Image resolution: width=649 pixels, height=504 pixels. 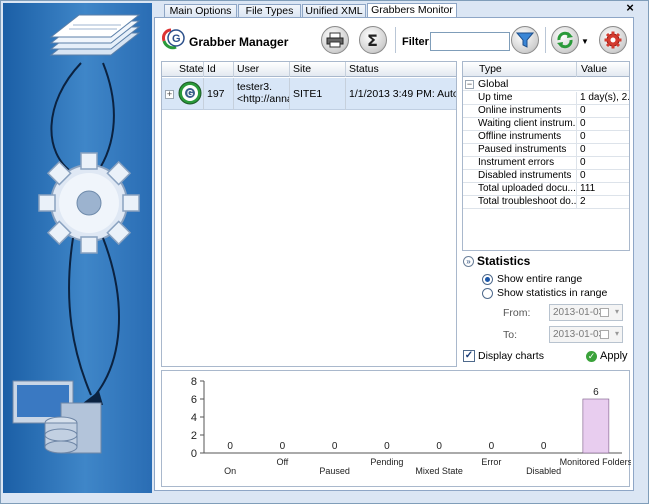 I want to click on property-key: Disabled instruments, so click(x=526, y=176).